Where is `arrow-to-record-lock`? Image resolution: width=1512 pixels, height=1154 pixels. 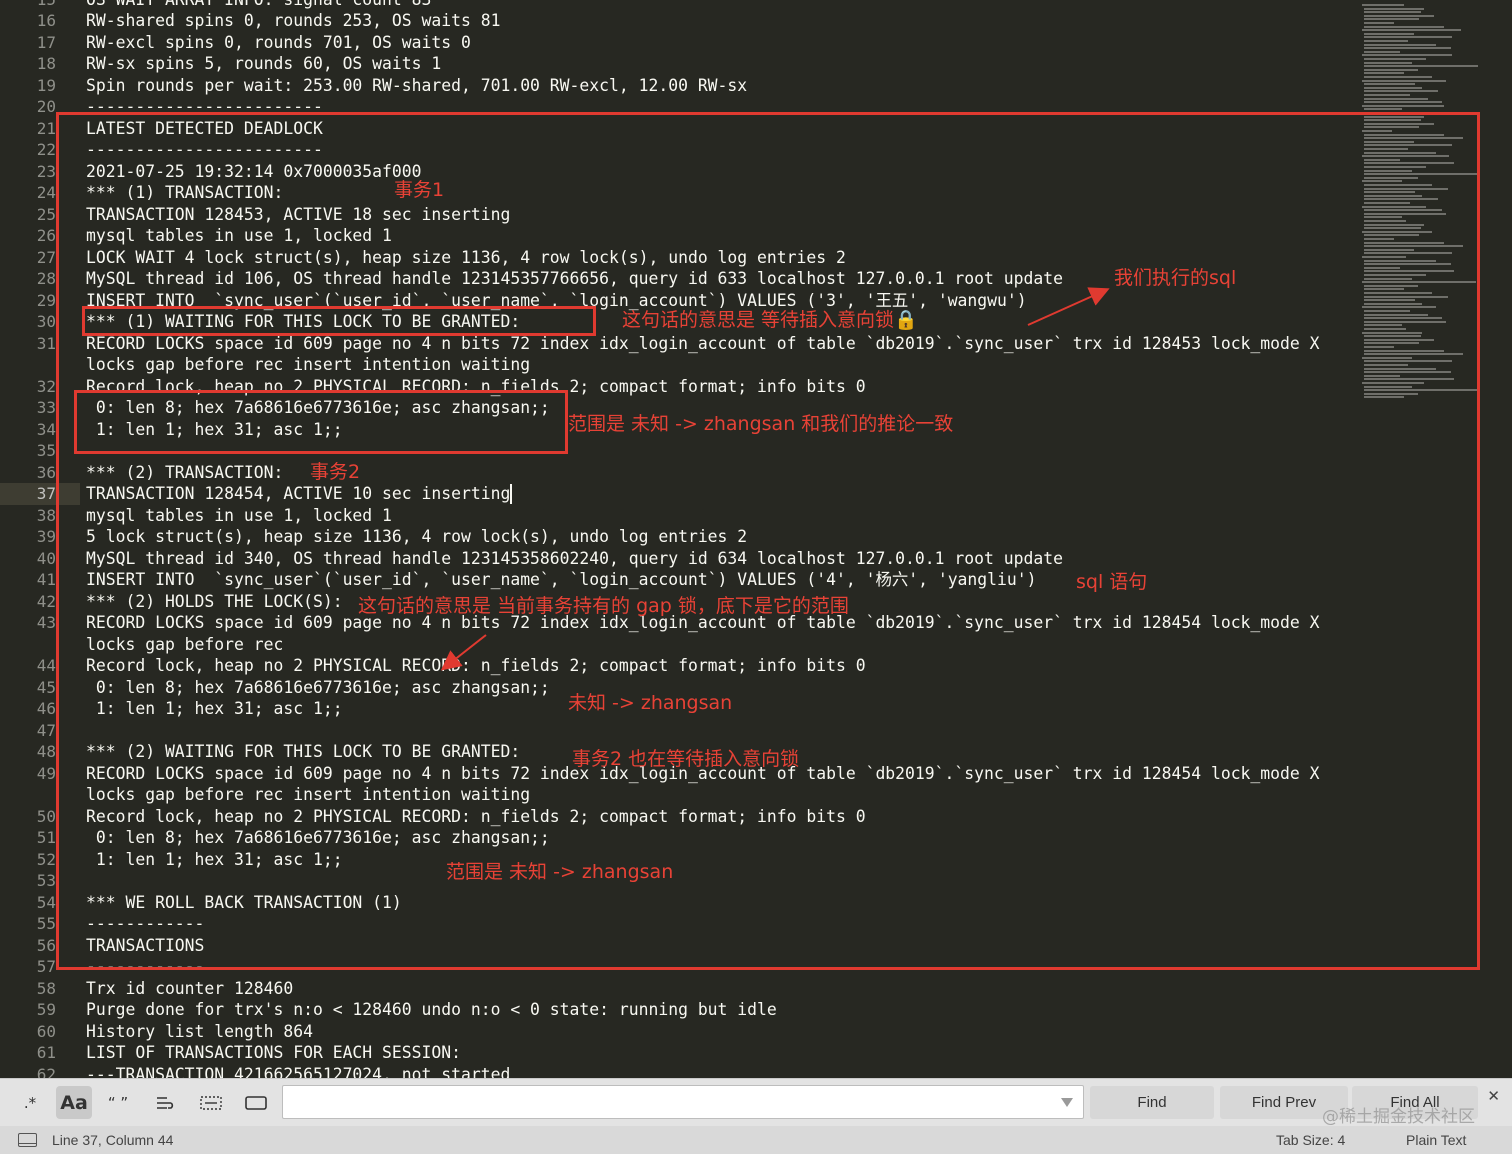
arrow-to-record-lock is located at coordinates (463, 652).